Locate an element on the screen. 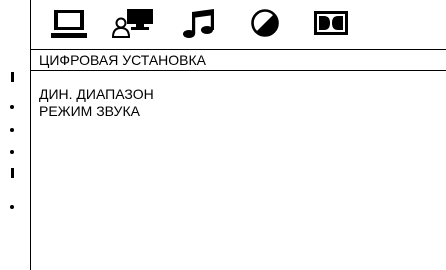 Image resolution: width=446 pixels, height=270 pixels. color-disc-icon is located at coordinates (265, 23).